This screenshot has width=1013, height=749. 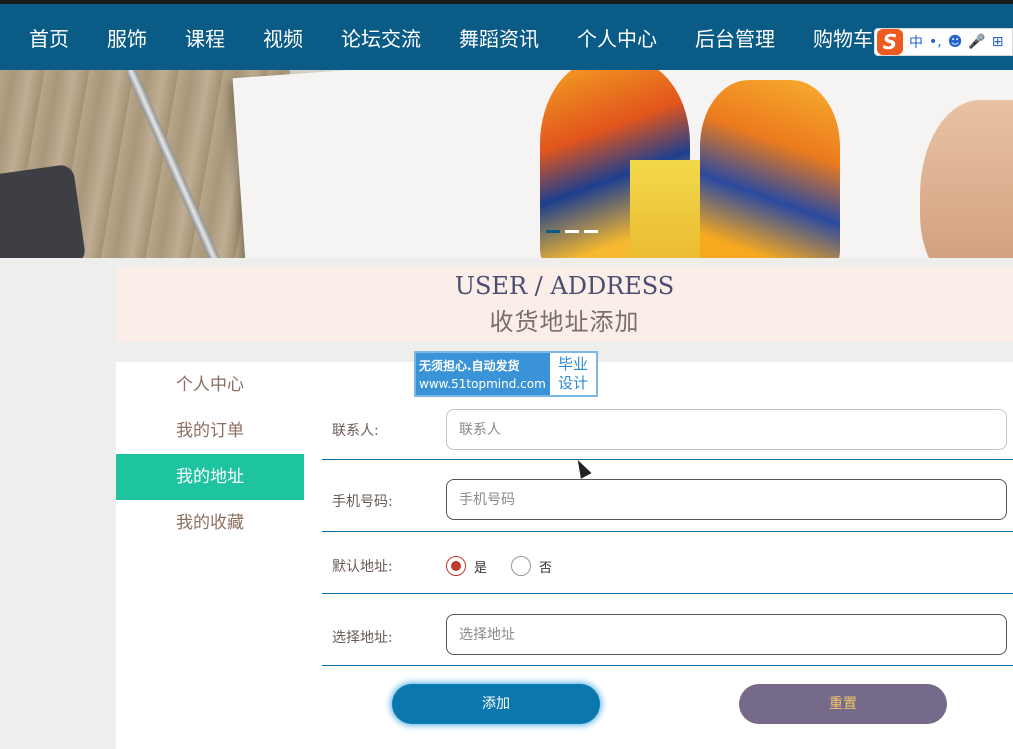 I want to click on form-row-address: 选择地址:, so click(x=667, y=630).